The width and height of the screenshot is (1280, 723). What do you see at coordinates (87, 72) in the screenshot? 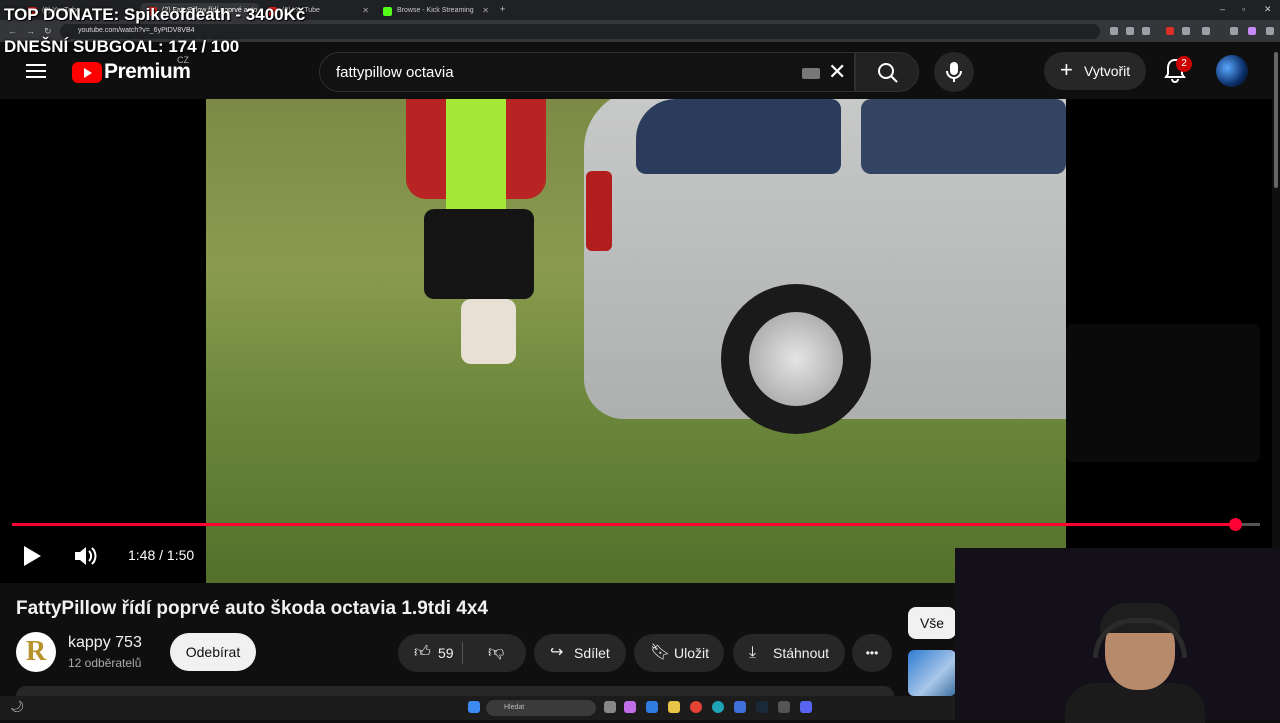
I see `youtube-logo-icon` at bounding box center [87, 72].